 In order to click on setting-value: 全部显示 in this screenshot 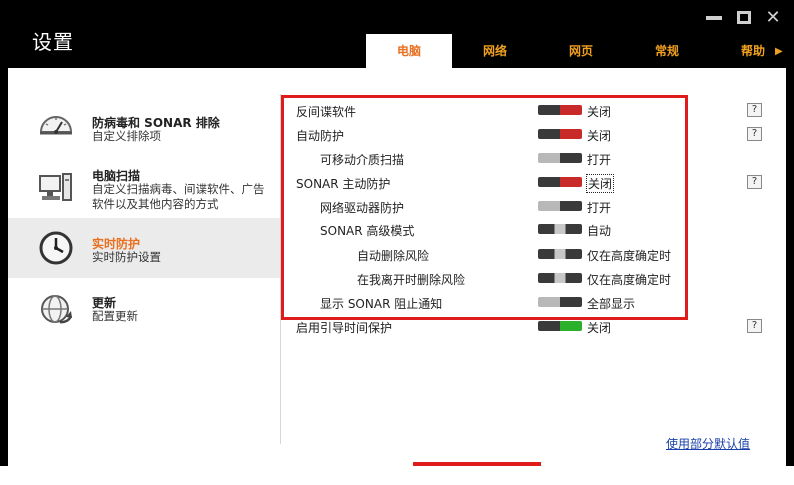, I will do `click(611, 304)`.